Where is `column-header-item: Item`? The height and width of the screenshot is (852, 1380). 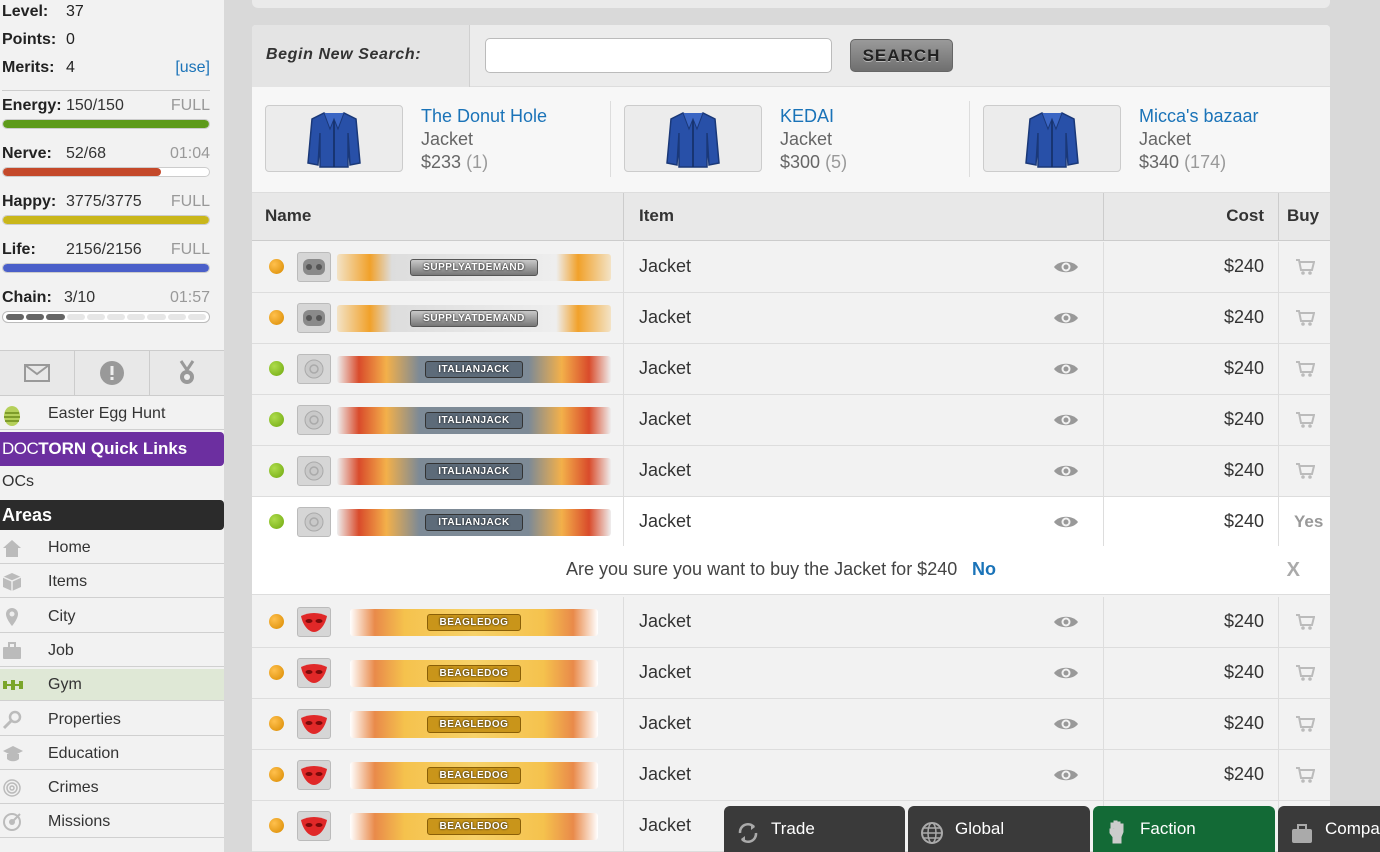 column-header-item: Item is located at coordinates (864, 217).